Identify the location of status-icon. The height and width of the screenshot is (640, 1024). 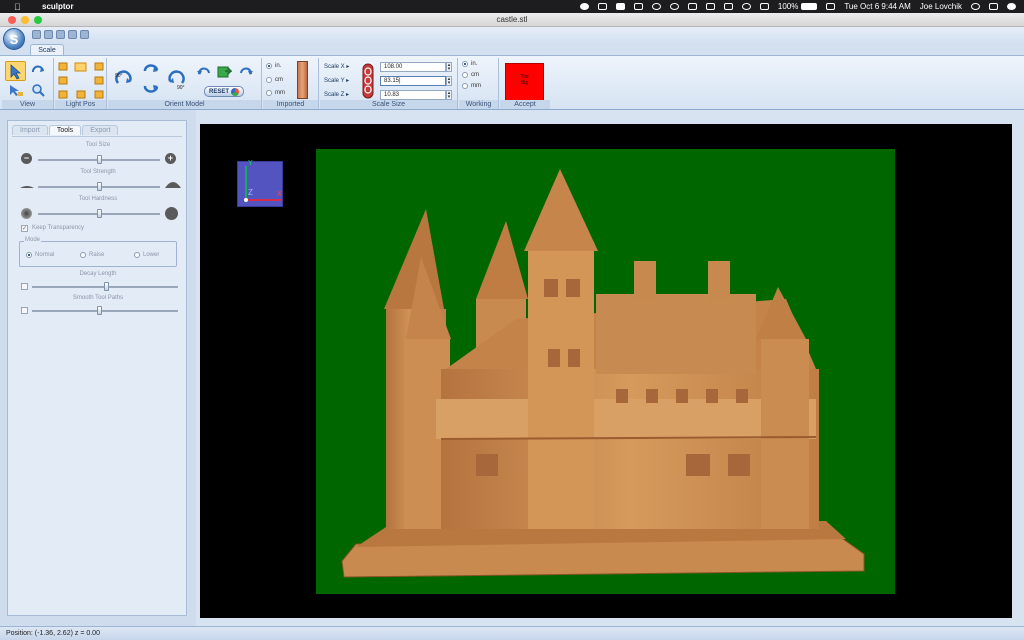
(584, 6).